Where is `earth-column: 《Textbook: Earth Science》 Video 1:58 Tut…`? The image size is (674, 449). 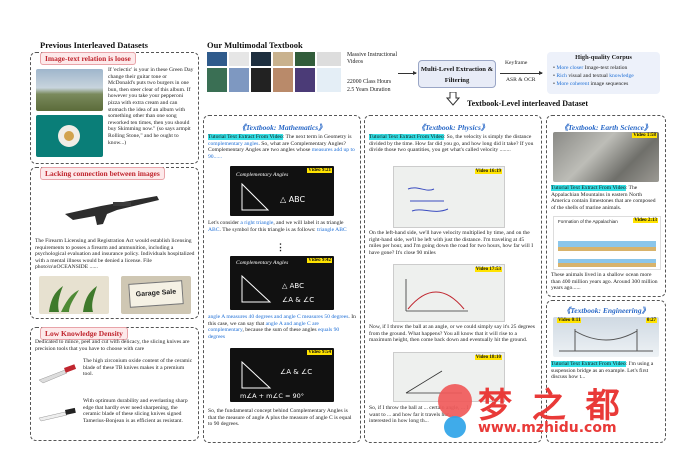 earth-column: 《Textbook: Earth Science》 Video 1:58 Tut… is located at coordinates (606, 206).